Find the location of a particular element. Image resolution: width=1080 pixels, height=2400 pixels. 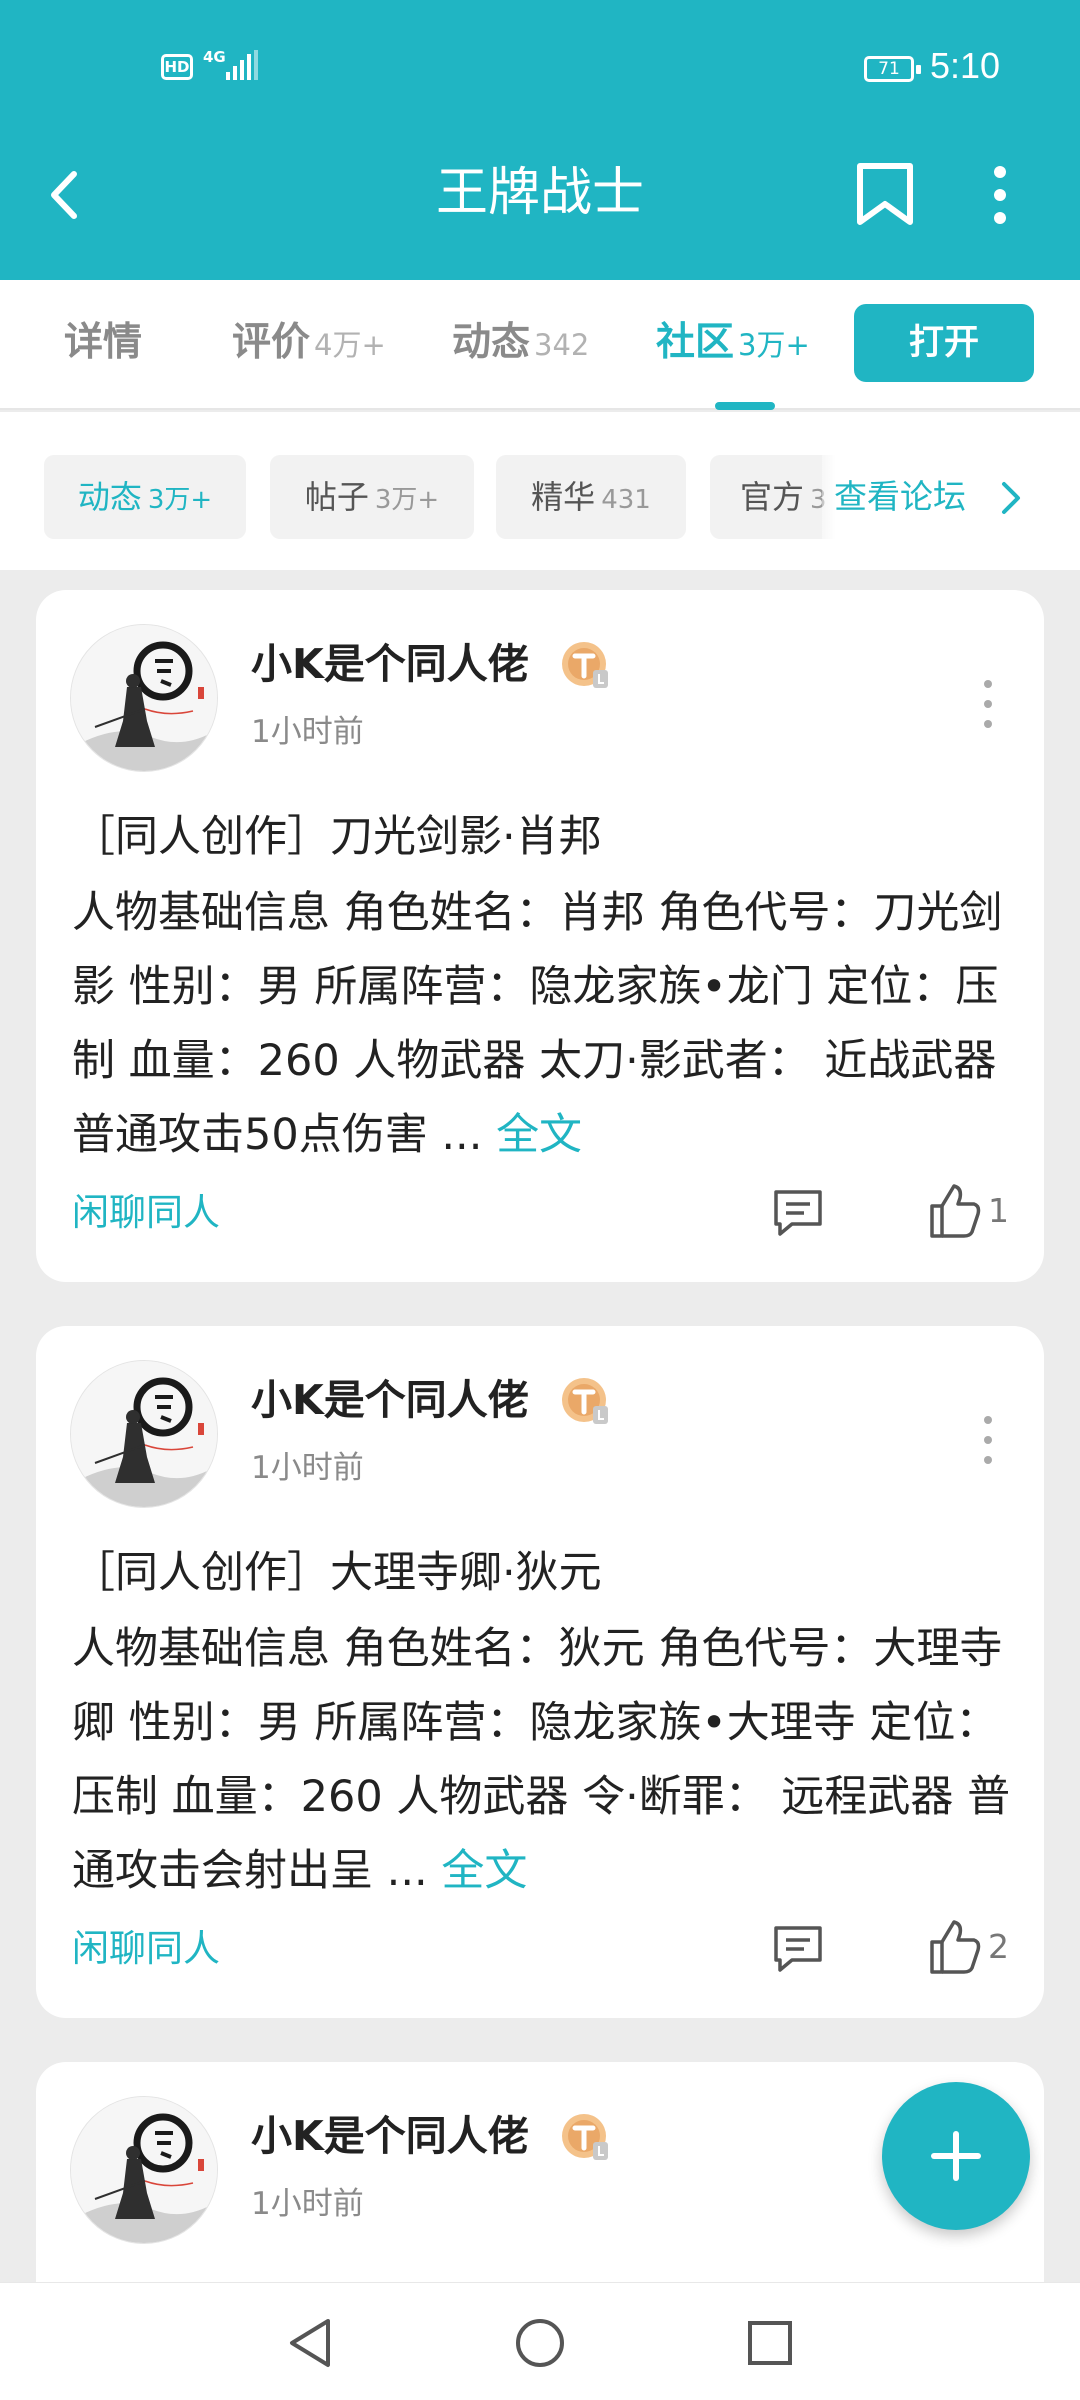

page-title: 王牌战士 is located at coordinates (539, 193).